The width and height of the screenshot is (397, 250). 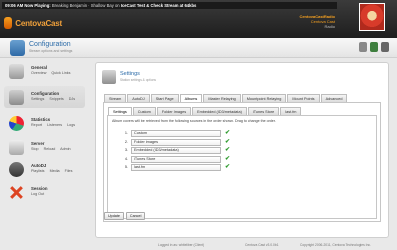 I want to click on now-playing-label: Now Playing:, so click(x=37, y=5).